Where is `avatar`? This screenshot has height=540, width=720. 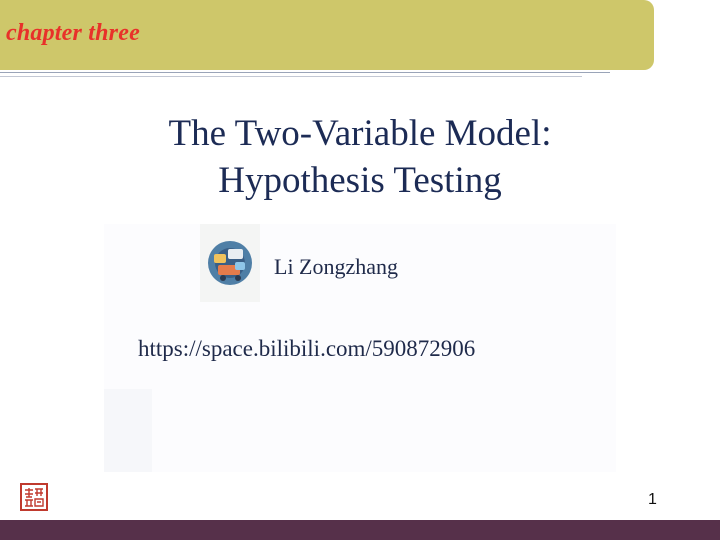
avatar is located at coordinates (230, 263).